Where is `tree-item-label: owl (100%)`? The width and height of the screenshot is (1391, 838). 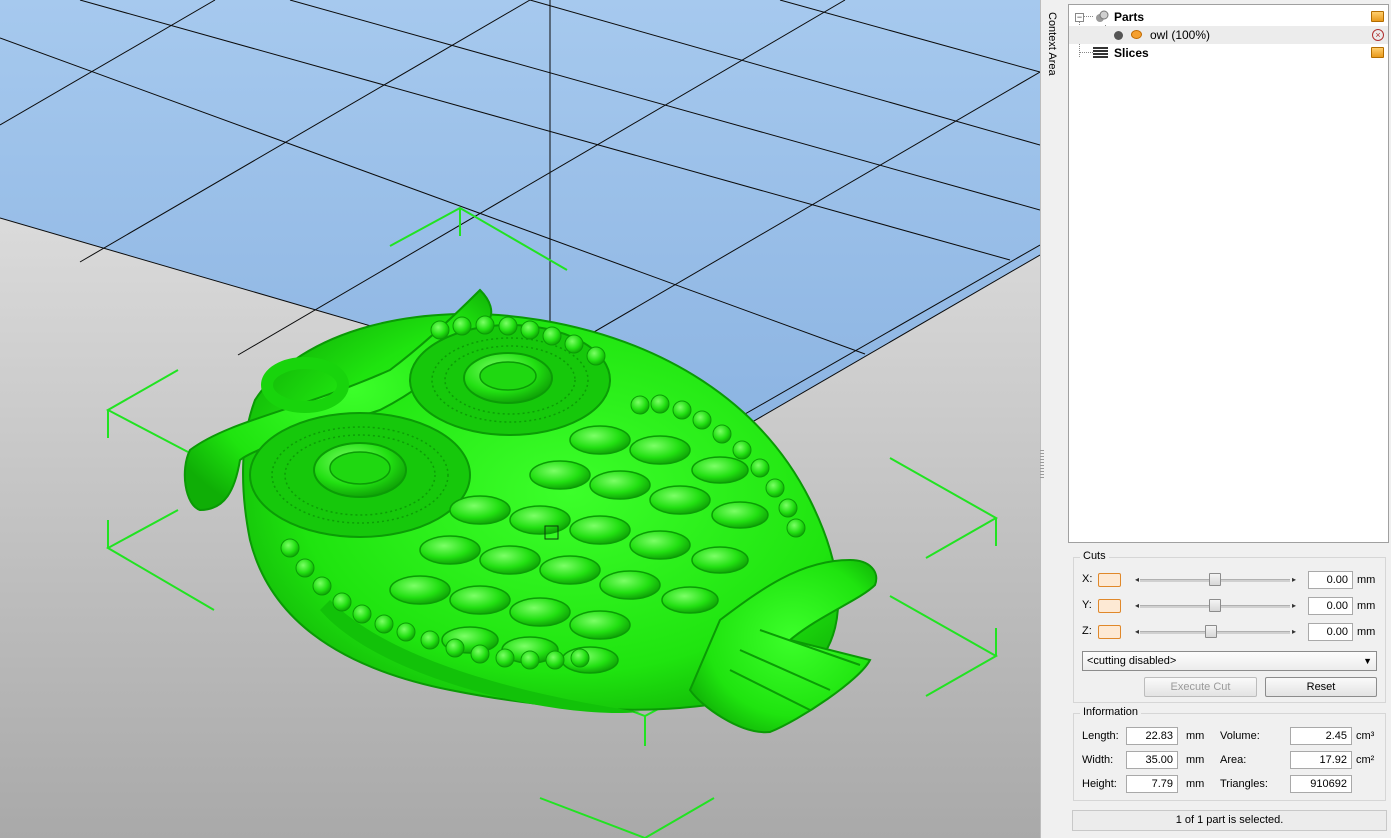
tree-item-label: owl (100%) is located at coordinates (1180, 35).